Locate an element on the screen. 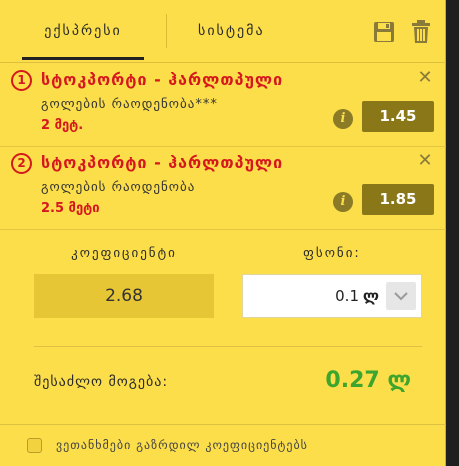  stake-input: 0.1 ლ is located at coordinates (332, 296).